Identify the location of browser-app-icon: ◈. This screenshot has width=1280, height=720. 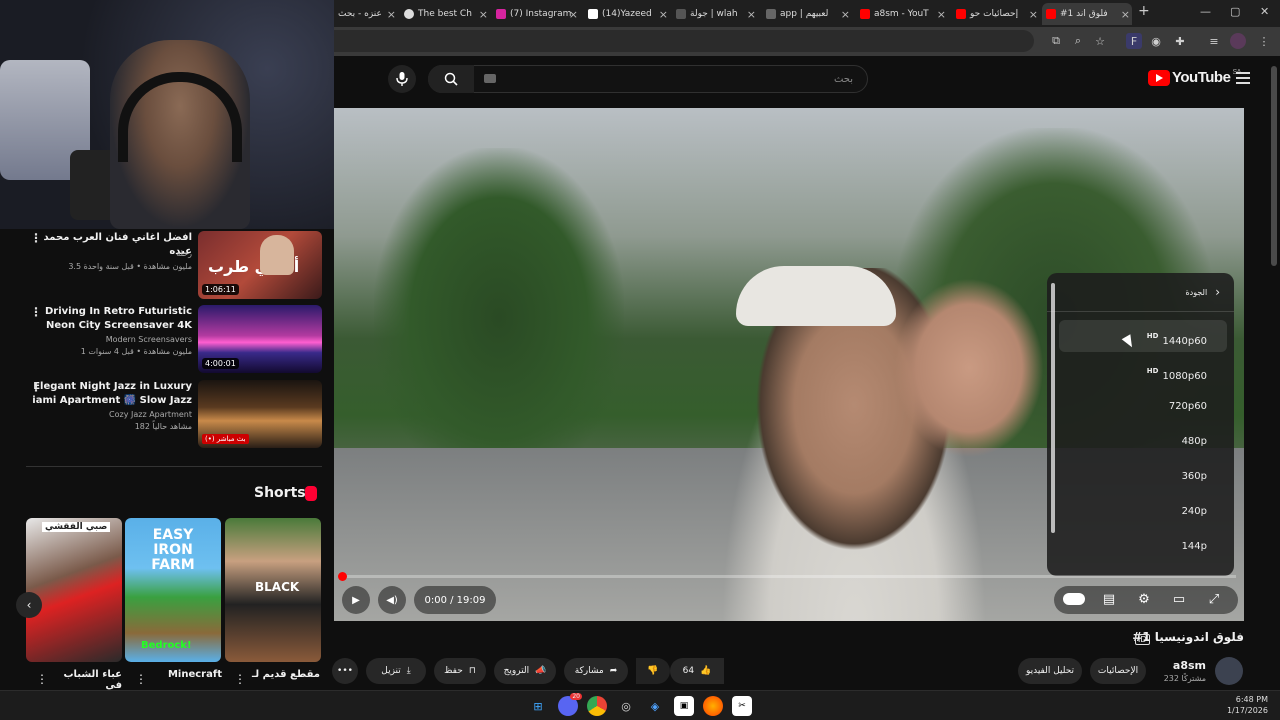
(655, 706).